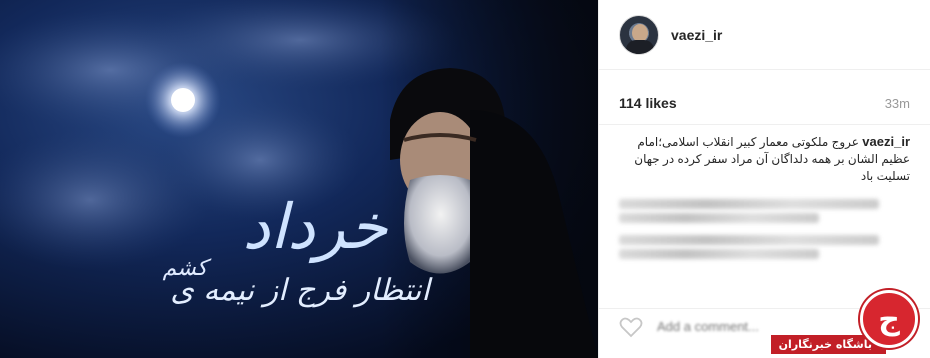 Image resolution: width=930 pixels, height=358 pixels. What do you see at coordinates (648, 103) in the screenshot?
I see `likes-count: 114 likes` at bounding box center [648, 103].